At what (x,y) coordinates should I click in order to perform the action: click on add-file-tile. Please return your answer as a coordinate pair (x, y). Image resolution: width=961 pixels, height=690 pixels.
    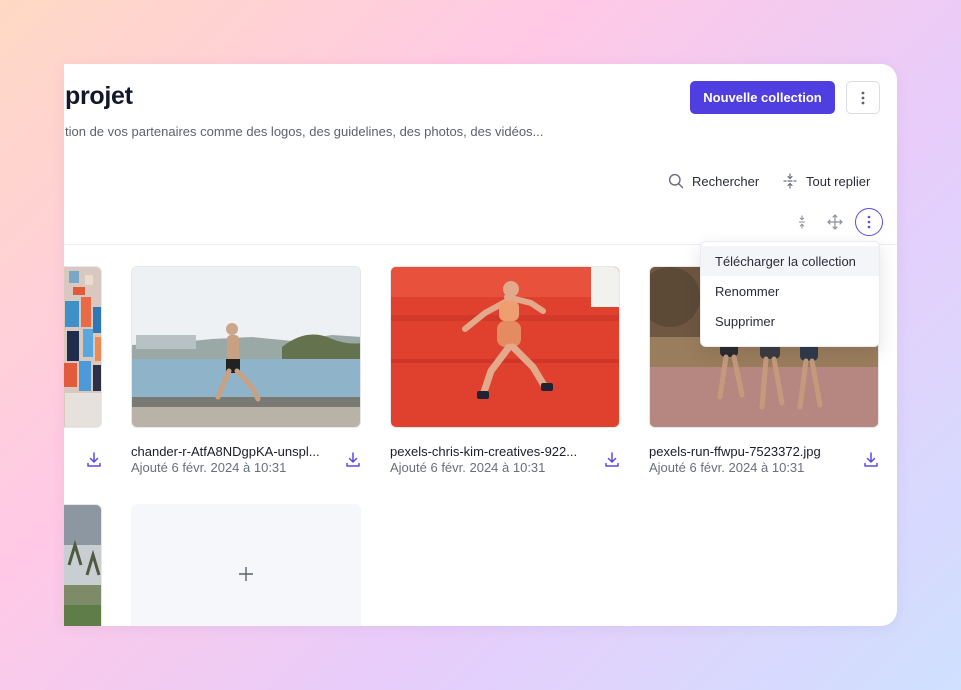
    Looking at the image, I should click on (246, 565).